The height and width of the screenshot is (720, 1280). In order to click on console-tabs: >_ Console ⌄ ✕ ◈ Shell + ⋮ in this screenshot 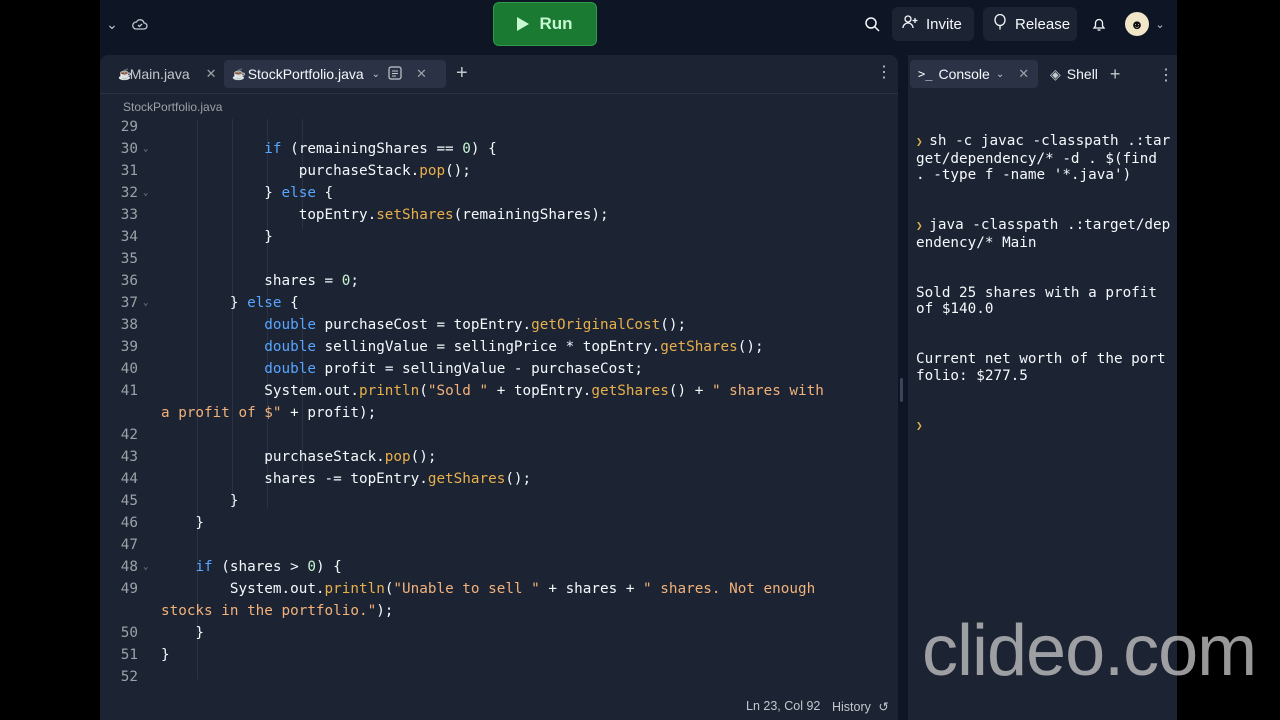, I will do `click(1042, 74)`.